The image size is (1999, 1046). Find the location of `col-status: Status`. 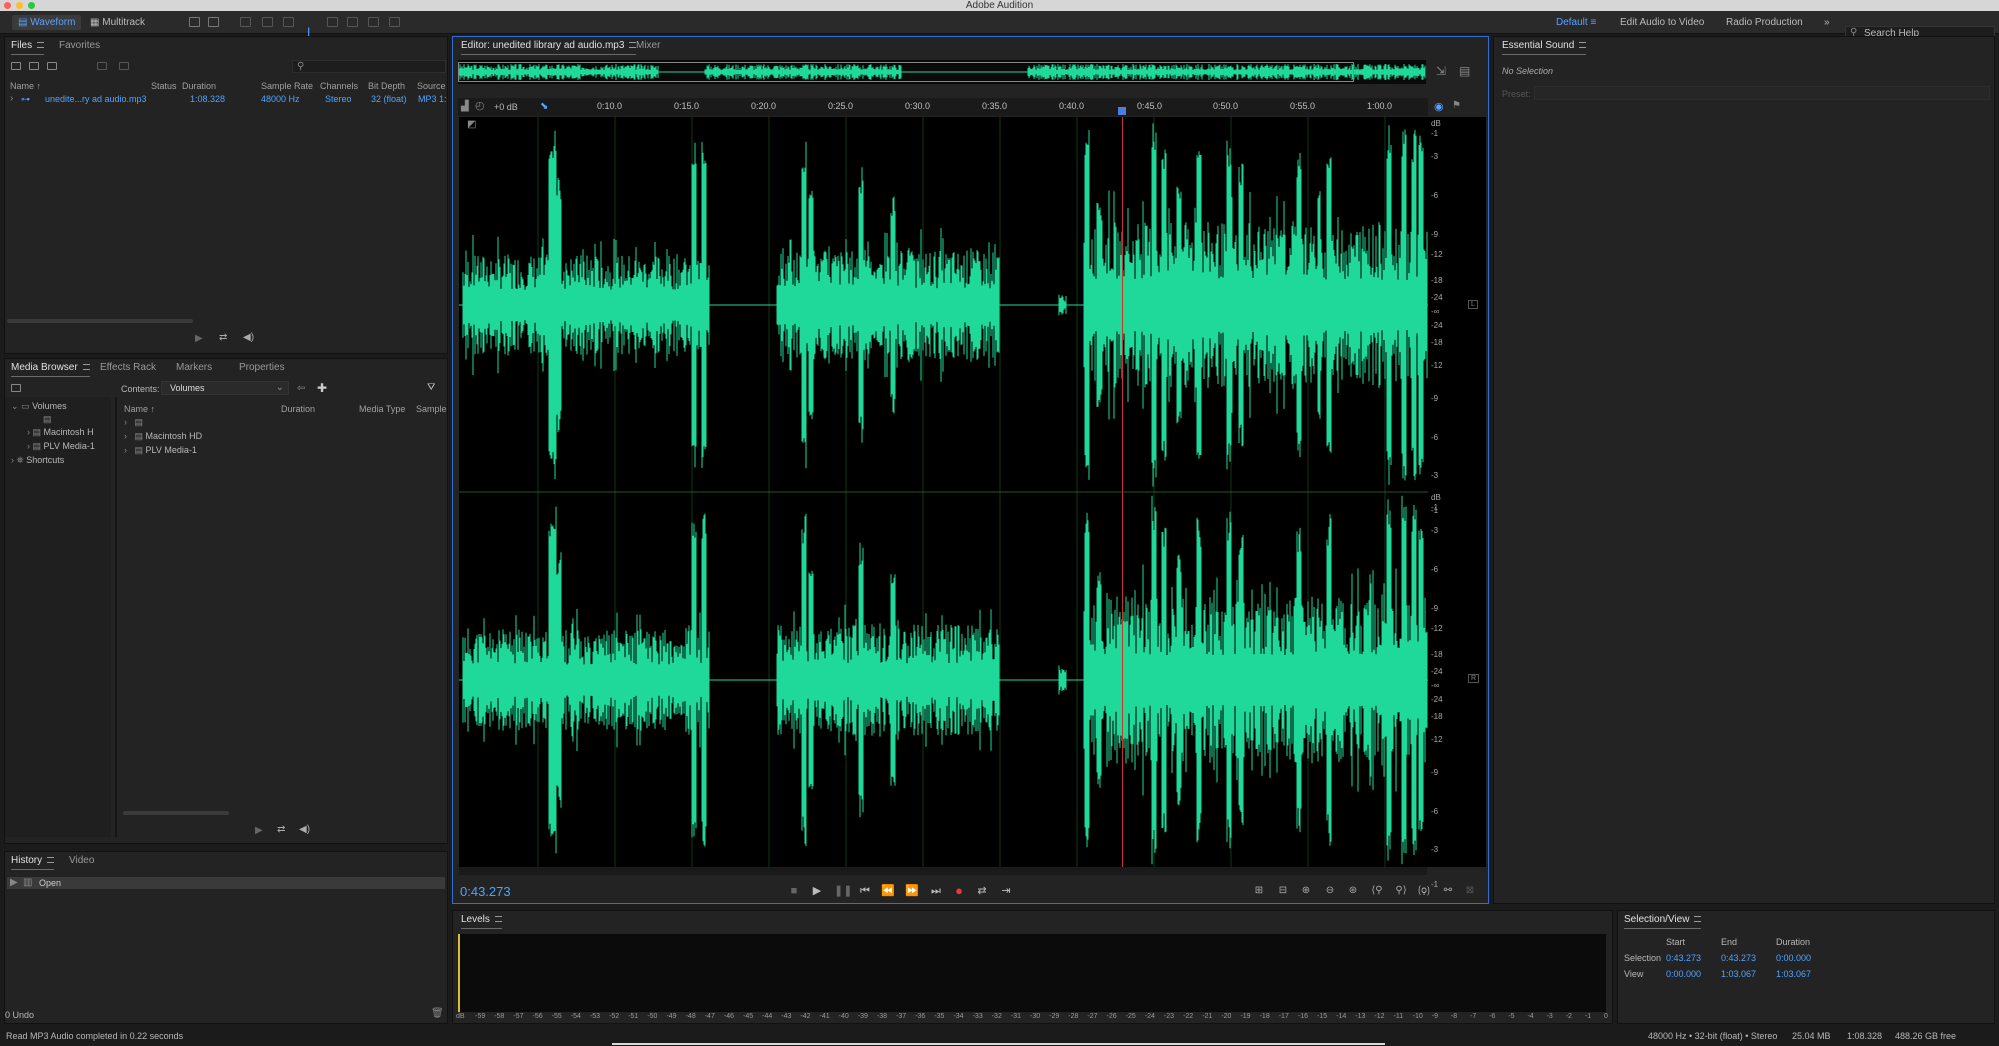

col-status: Status is located at coordinates (164, 86).